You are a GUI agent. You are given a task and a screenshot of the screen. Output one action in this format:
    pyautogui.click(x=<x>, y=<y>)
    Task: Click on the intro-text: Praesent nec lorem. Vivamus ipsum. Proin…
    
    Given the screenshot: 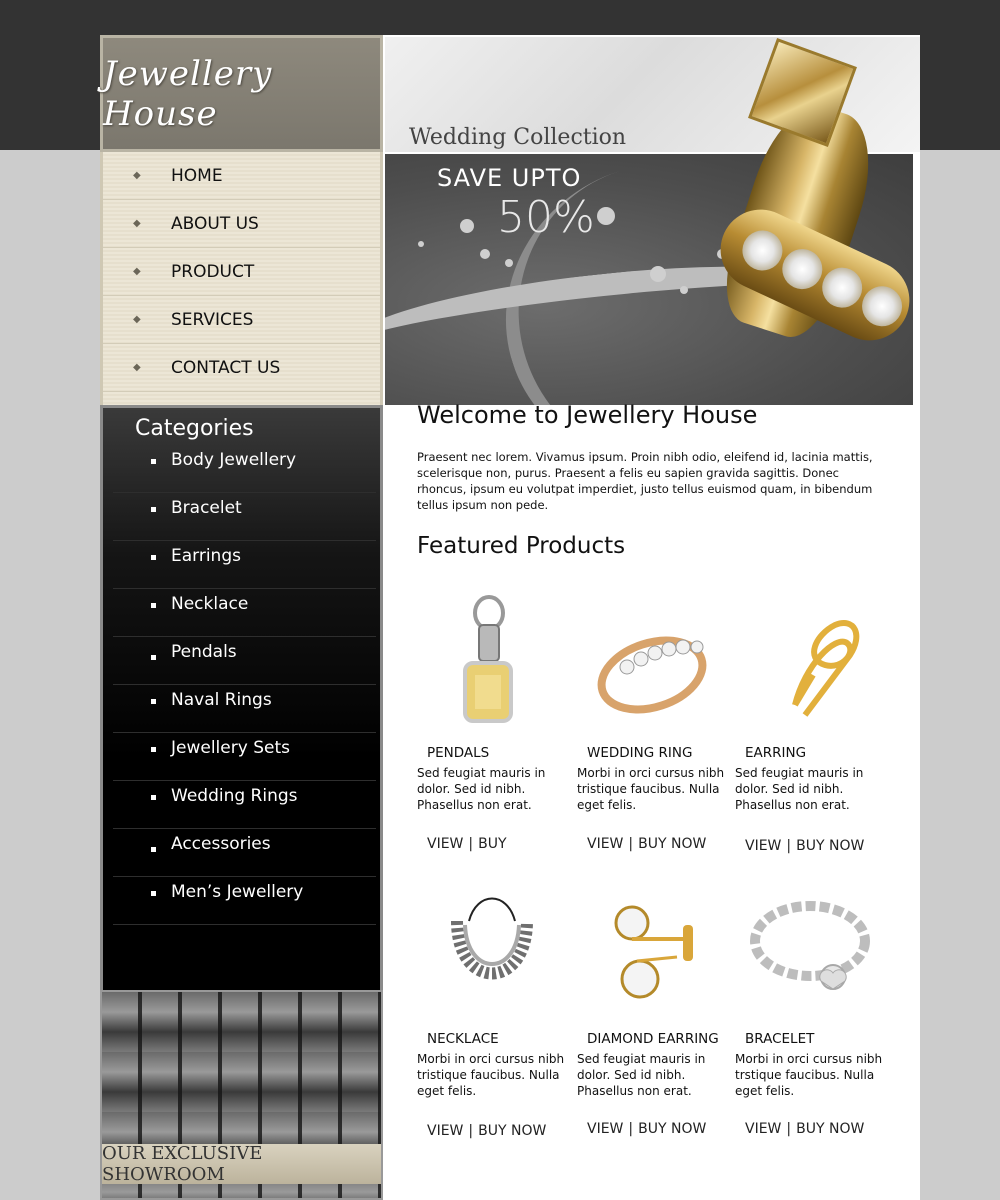 What is the action you would take?
    pyautogui.click(x=645, y=481)
    